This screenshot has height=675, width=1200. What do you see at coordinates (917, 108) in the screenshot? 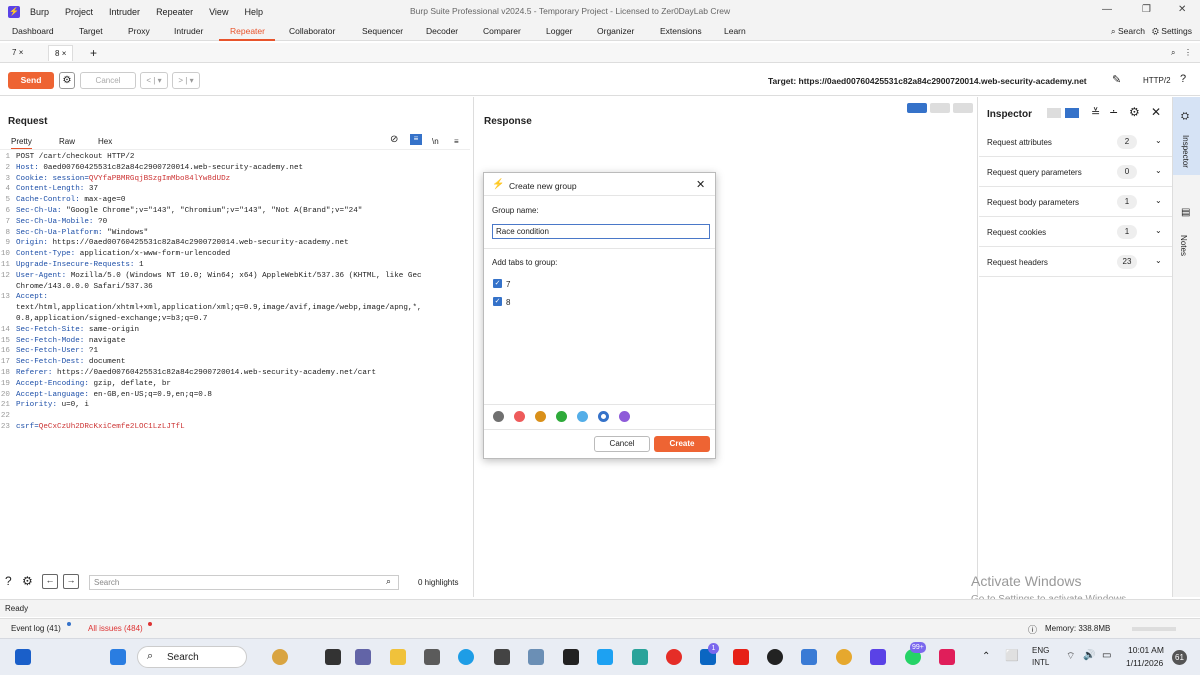
I see `layout-side-by-side-icon` at bounding box center [917, 108].